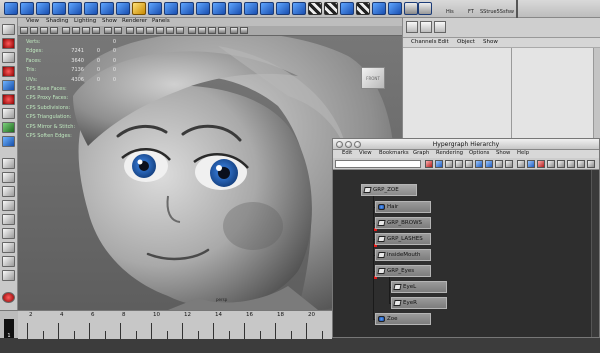  I want to click on scale-tool-icon, so click(8, 99).